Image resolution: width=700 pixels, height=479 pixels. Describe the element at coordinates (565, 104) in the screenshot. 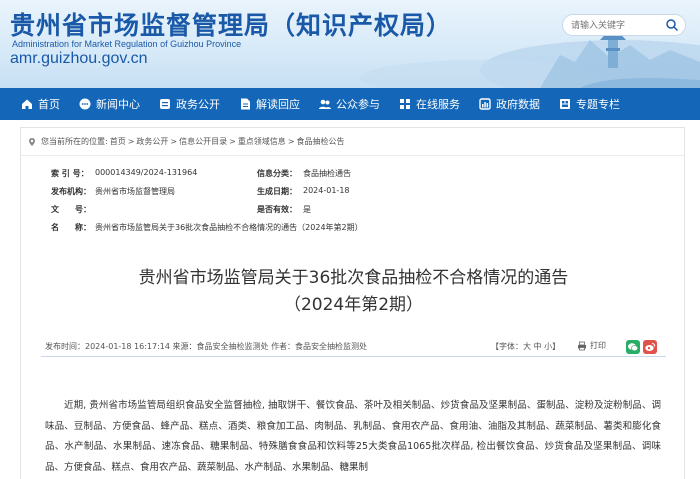

I see `folder-icon` at that location.